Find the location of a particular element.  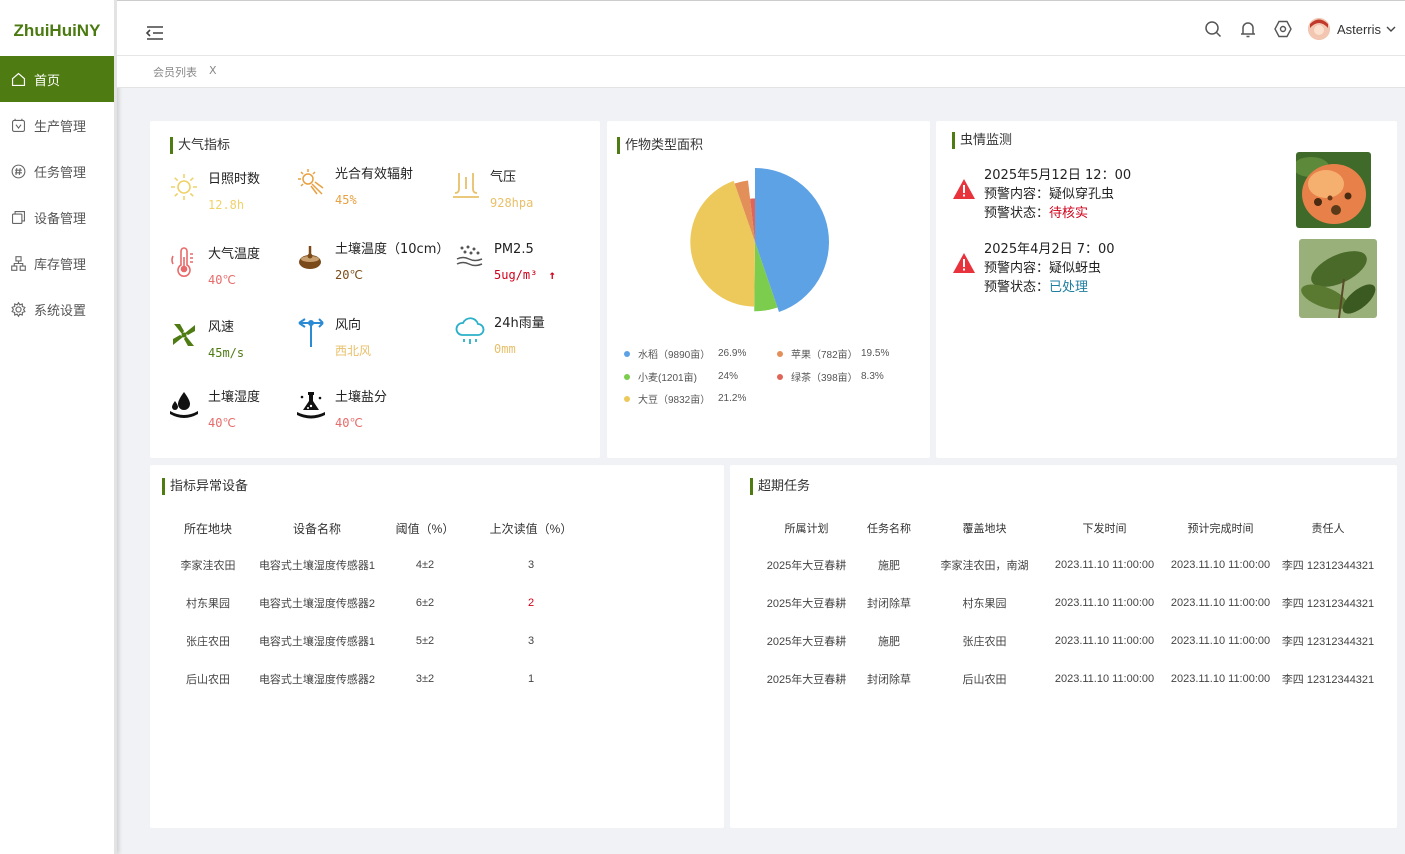

pest-alert: 2025年5月12日 12：00 预警内容：疑似穿孔虫 预警状态：待核实 is located at coordinates (1041, 194).